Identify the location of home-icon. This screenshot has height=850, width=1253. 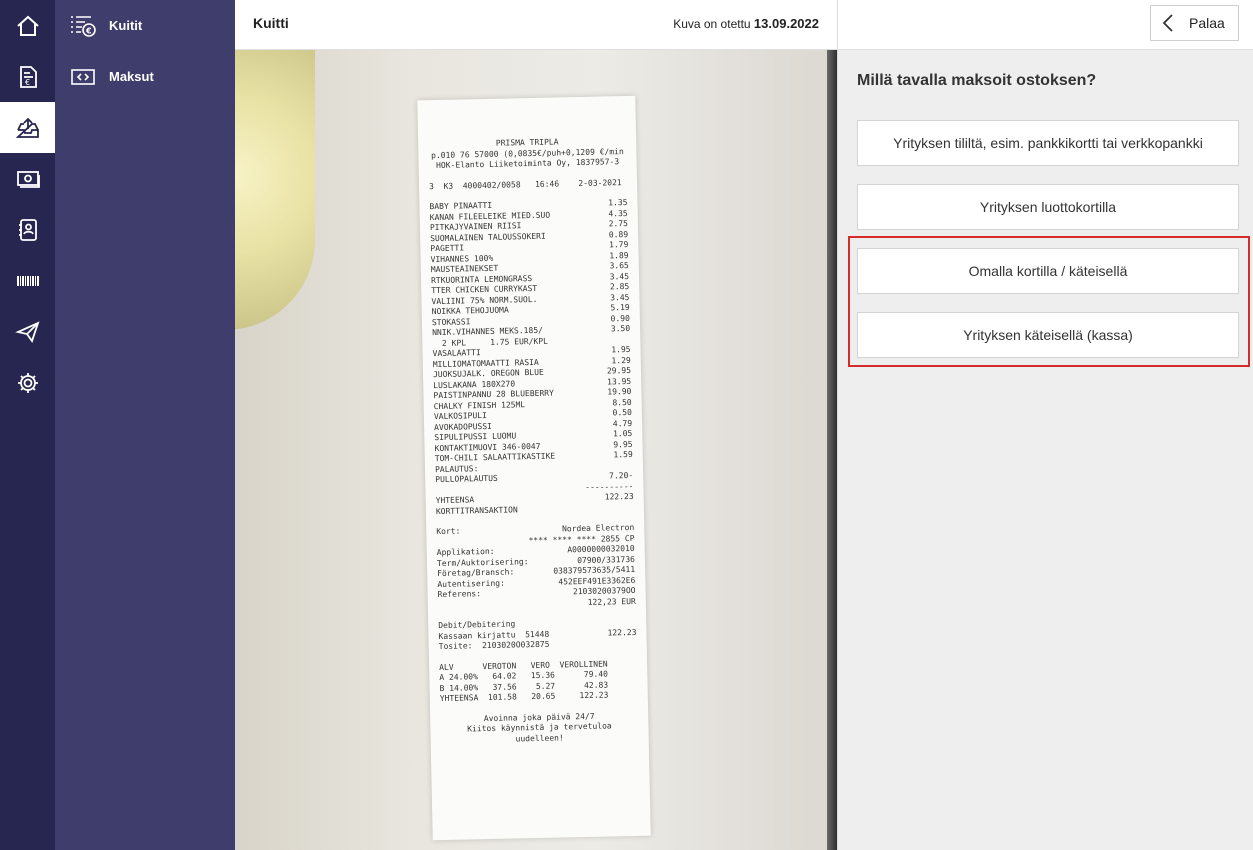
(27, 25).